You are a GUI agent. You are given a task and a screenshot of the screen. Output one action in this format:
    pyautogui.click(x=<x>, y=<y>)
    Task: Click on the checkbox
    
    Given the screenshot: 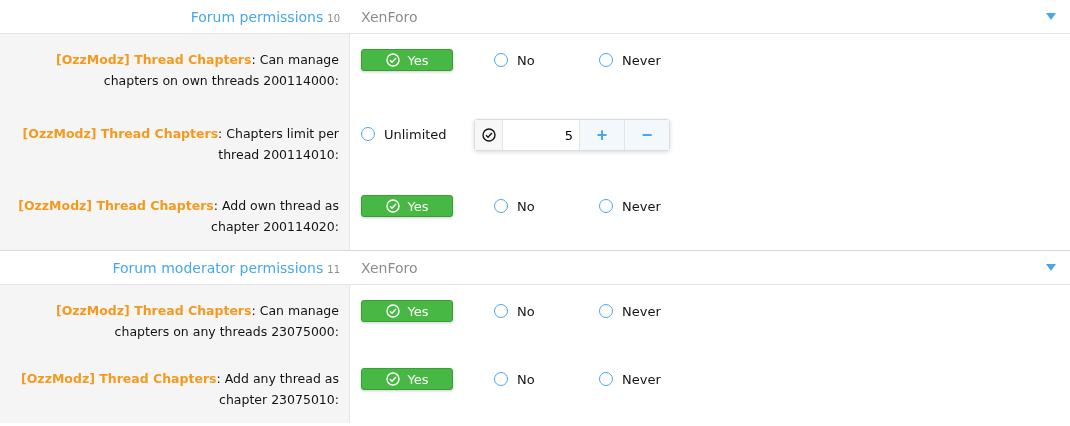 What is the action you would take?
    pyautogui.click(x=489, y=135)
    